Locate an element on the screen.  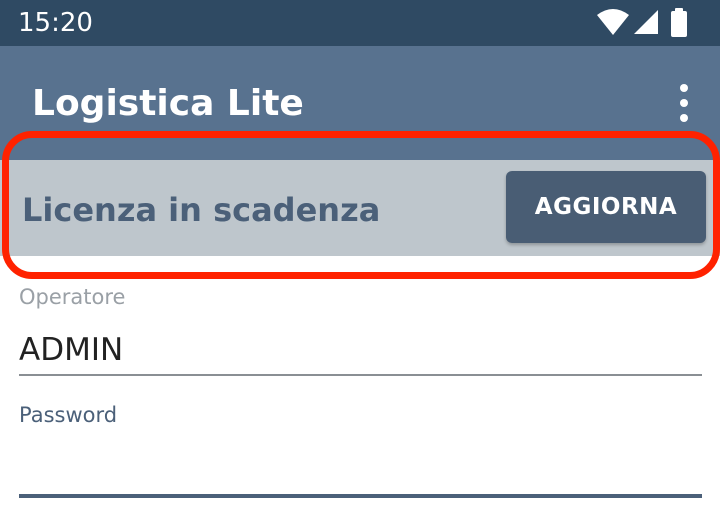
app-title: Logistica Lite is located at coordinates (168, 103).